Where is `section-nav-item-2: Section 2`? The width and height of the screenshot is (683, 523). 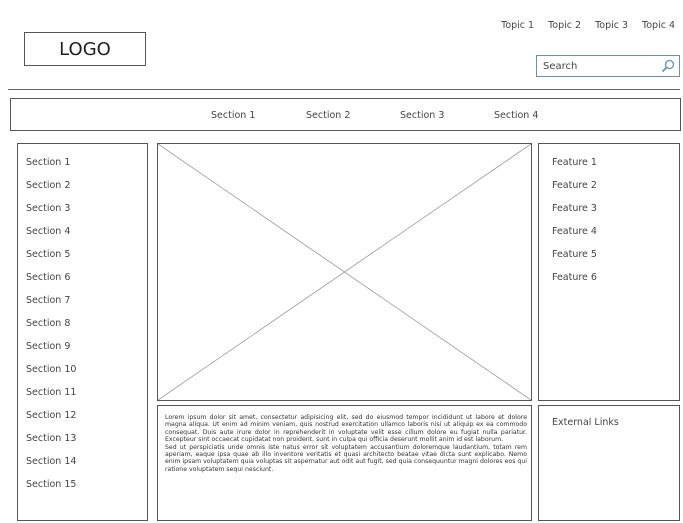 section-nav-item-2: Section 2 is located at coordinates (328, 115).